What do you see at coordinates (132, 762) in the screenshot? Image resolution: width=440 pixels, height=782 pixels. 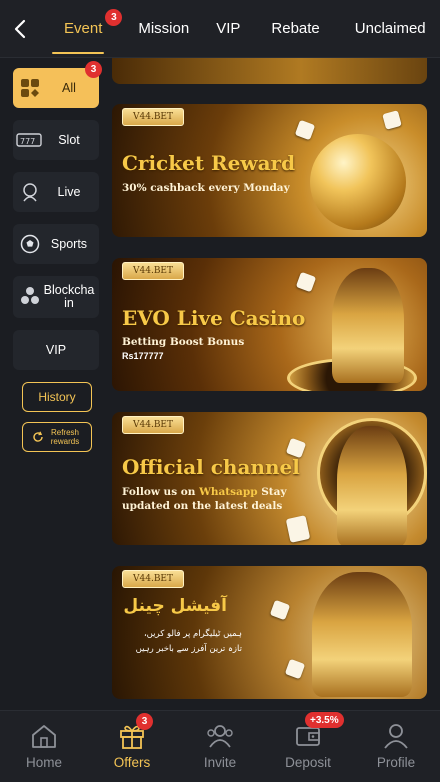 I see `nav-label: Offers` at bounding box center [132, 762].